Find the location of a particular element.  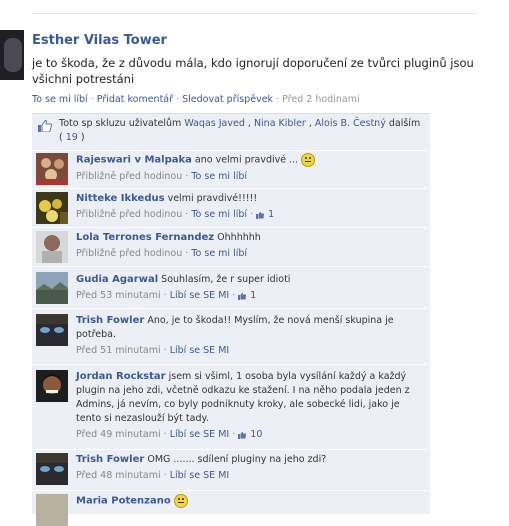

comment-item: Maria Potenzano is located at coordinates (231, 508).